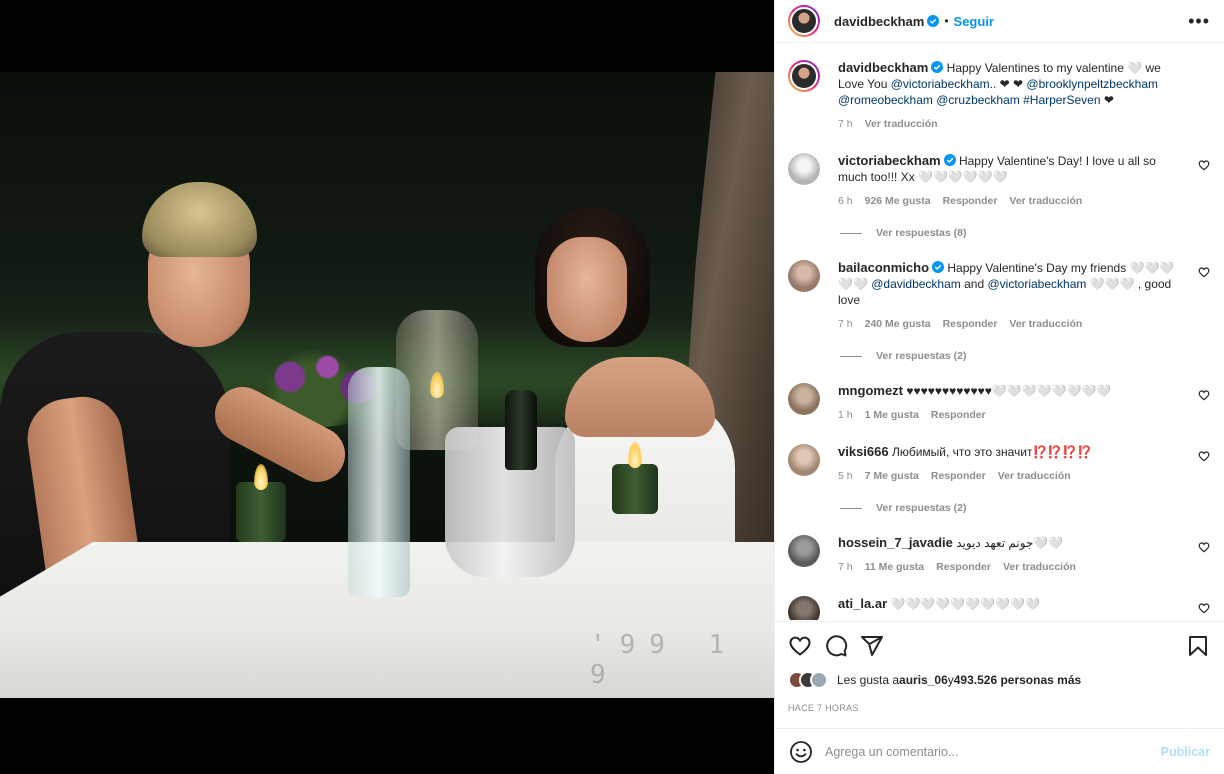 This screenshot has width=1224, height=774. I want to click on caption-avatar, so click(804, 76).